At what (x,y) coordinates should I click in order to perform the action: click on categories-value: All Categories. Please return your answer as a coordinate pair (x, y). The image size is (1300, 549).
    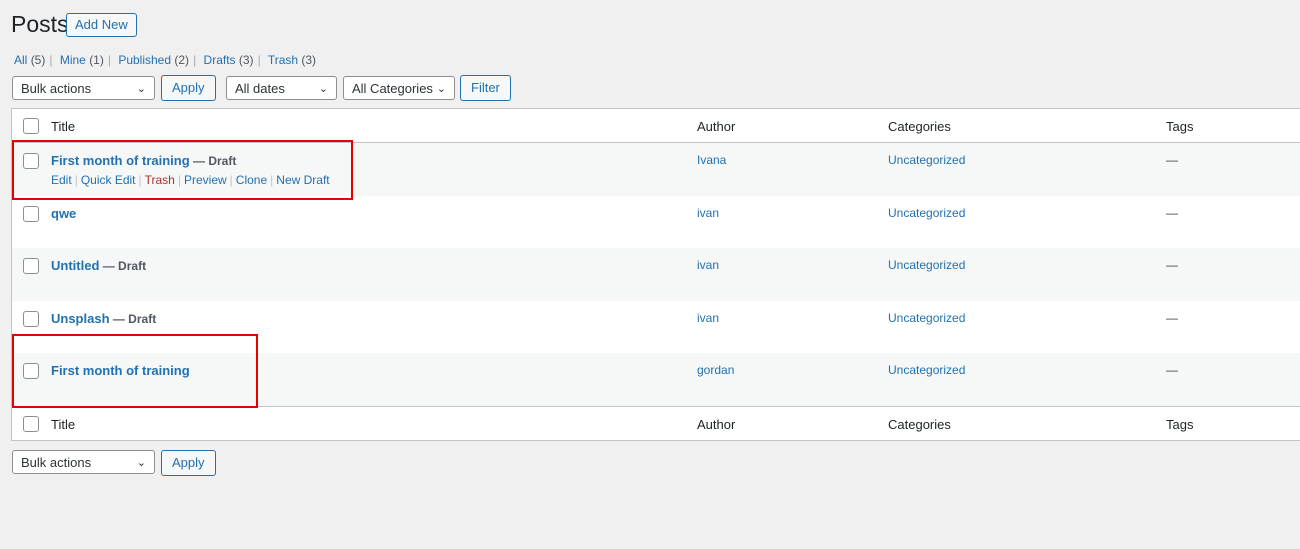
    Looking at the image, I should click on (392, 88).